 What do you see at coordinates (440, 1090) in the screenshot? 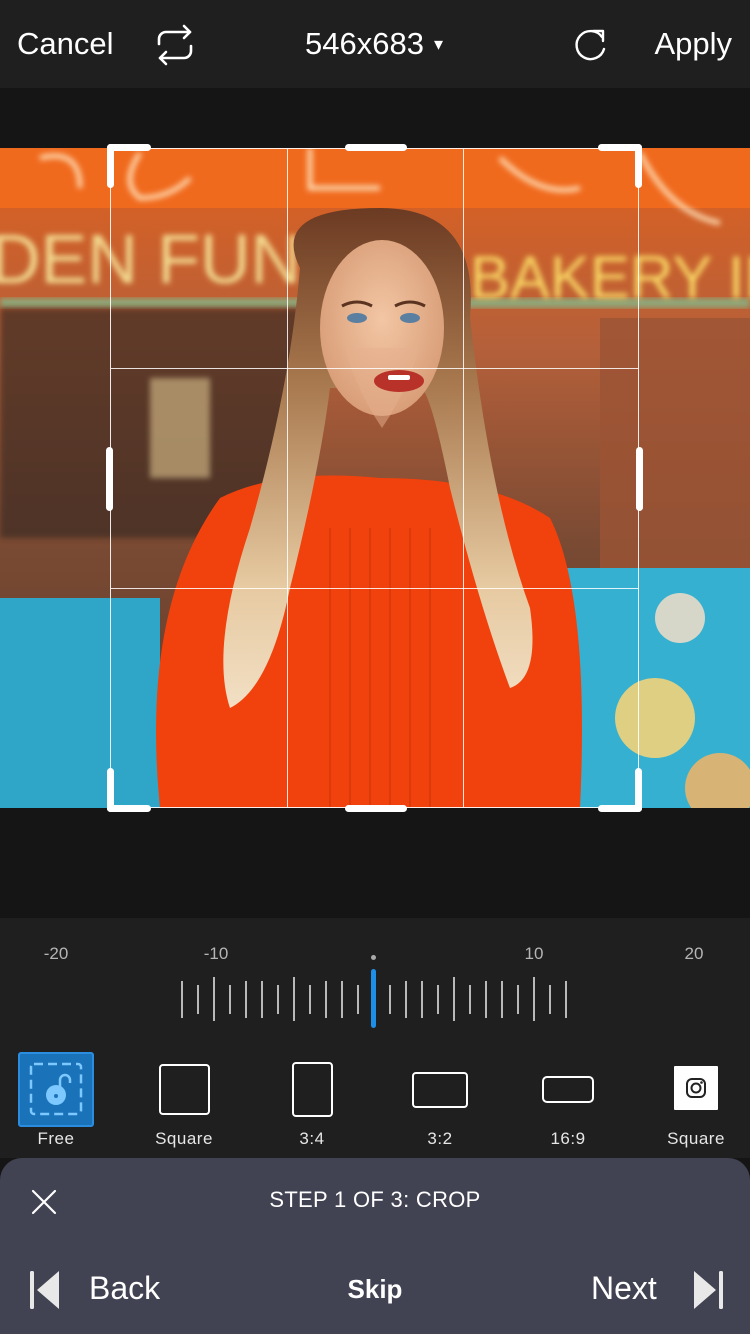
I see `landscape-3-2-icon` at bounding box center [440, 1090].